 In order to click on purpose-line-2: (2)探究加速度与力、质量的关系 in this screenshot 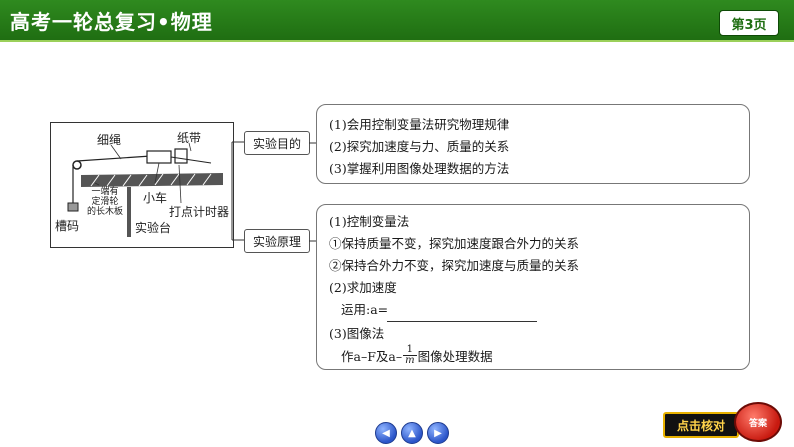, I will do `click(419, 146)`.